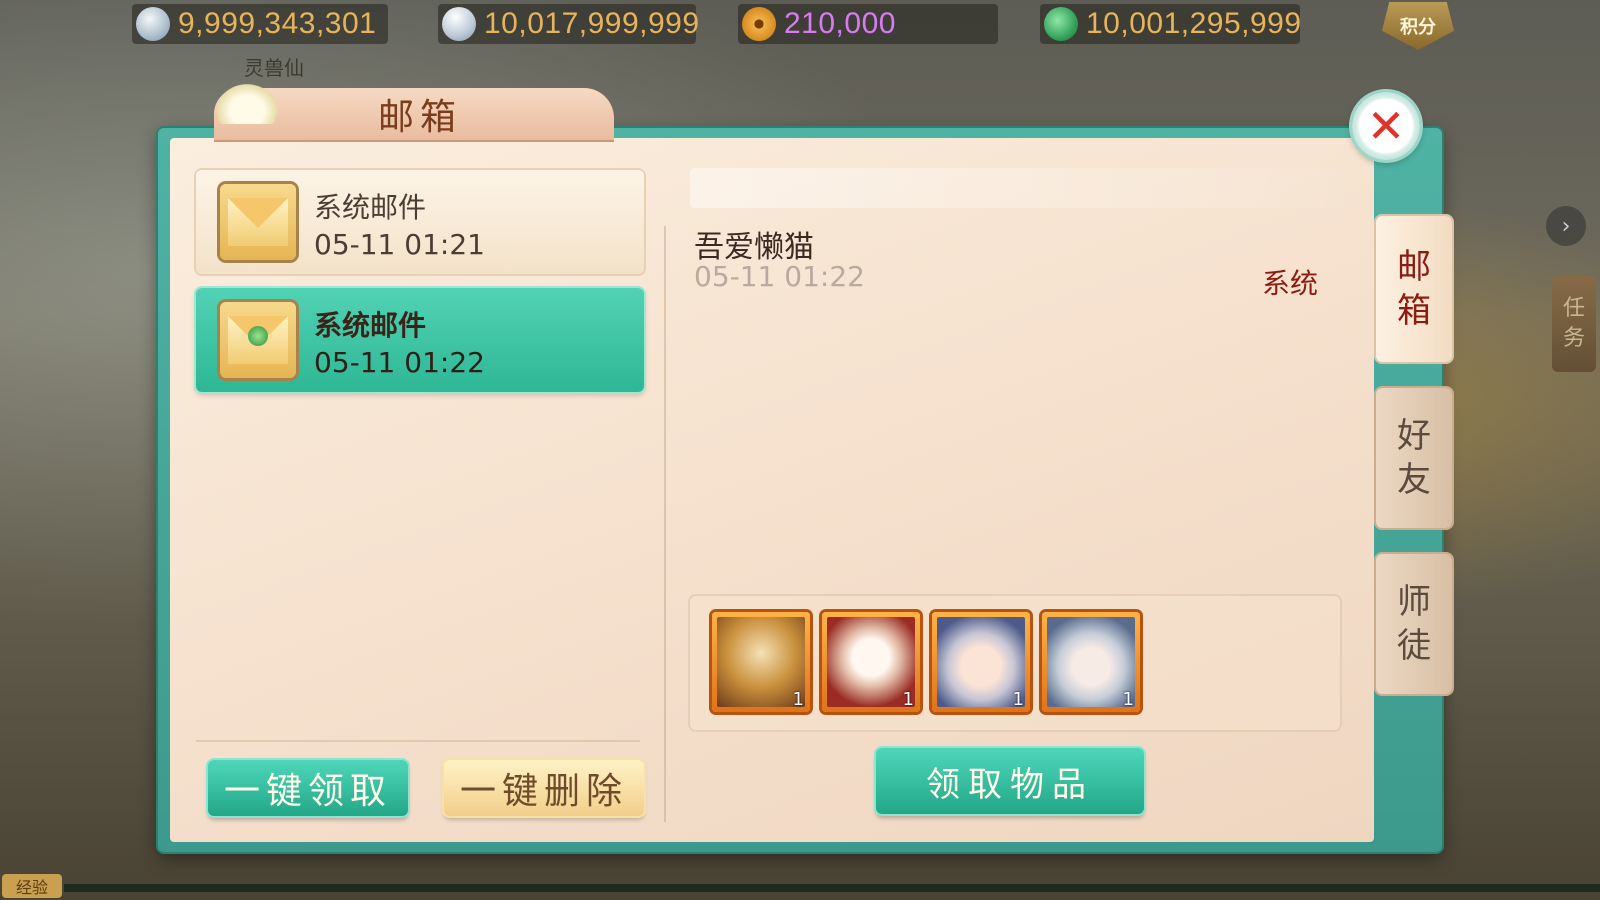 The width and height of the screenshot is (1600, 900). I want to click on mail-time: 05-11 01:22, so click(399, 362).